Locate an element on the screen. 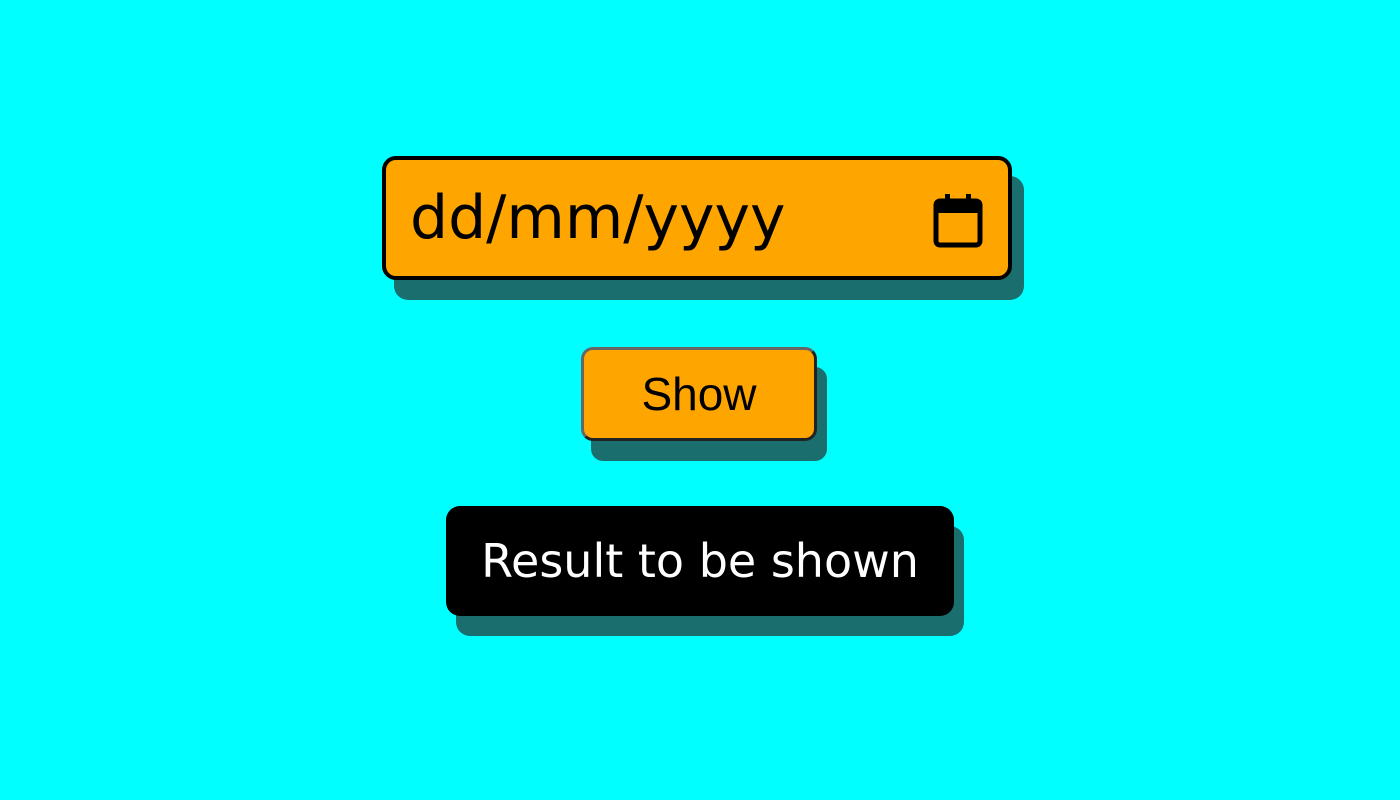 This screenshot has height=800, width=1400. date-input-placeholder: dd/mm/yyyy is located at coordinates (598, 218).